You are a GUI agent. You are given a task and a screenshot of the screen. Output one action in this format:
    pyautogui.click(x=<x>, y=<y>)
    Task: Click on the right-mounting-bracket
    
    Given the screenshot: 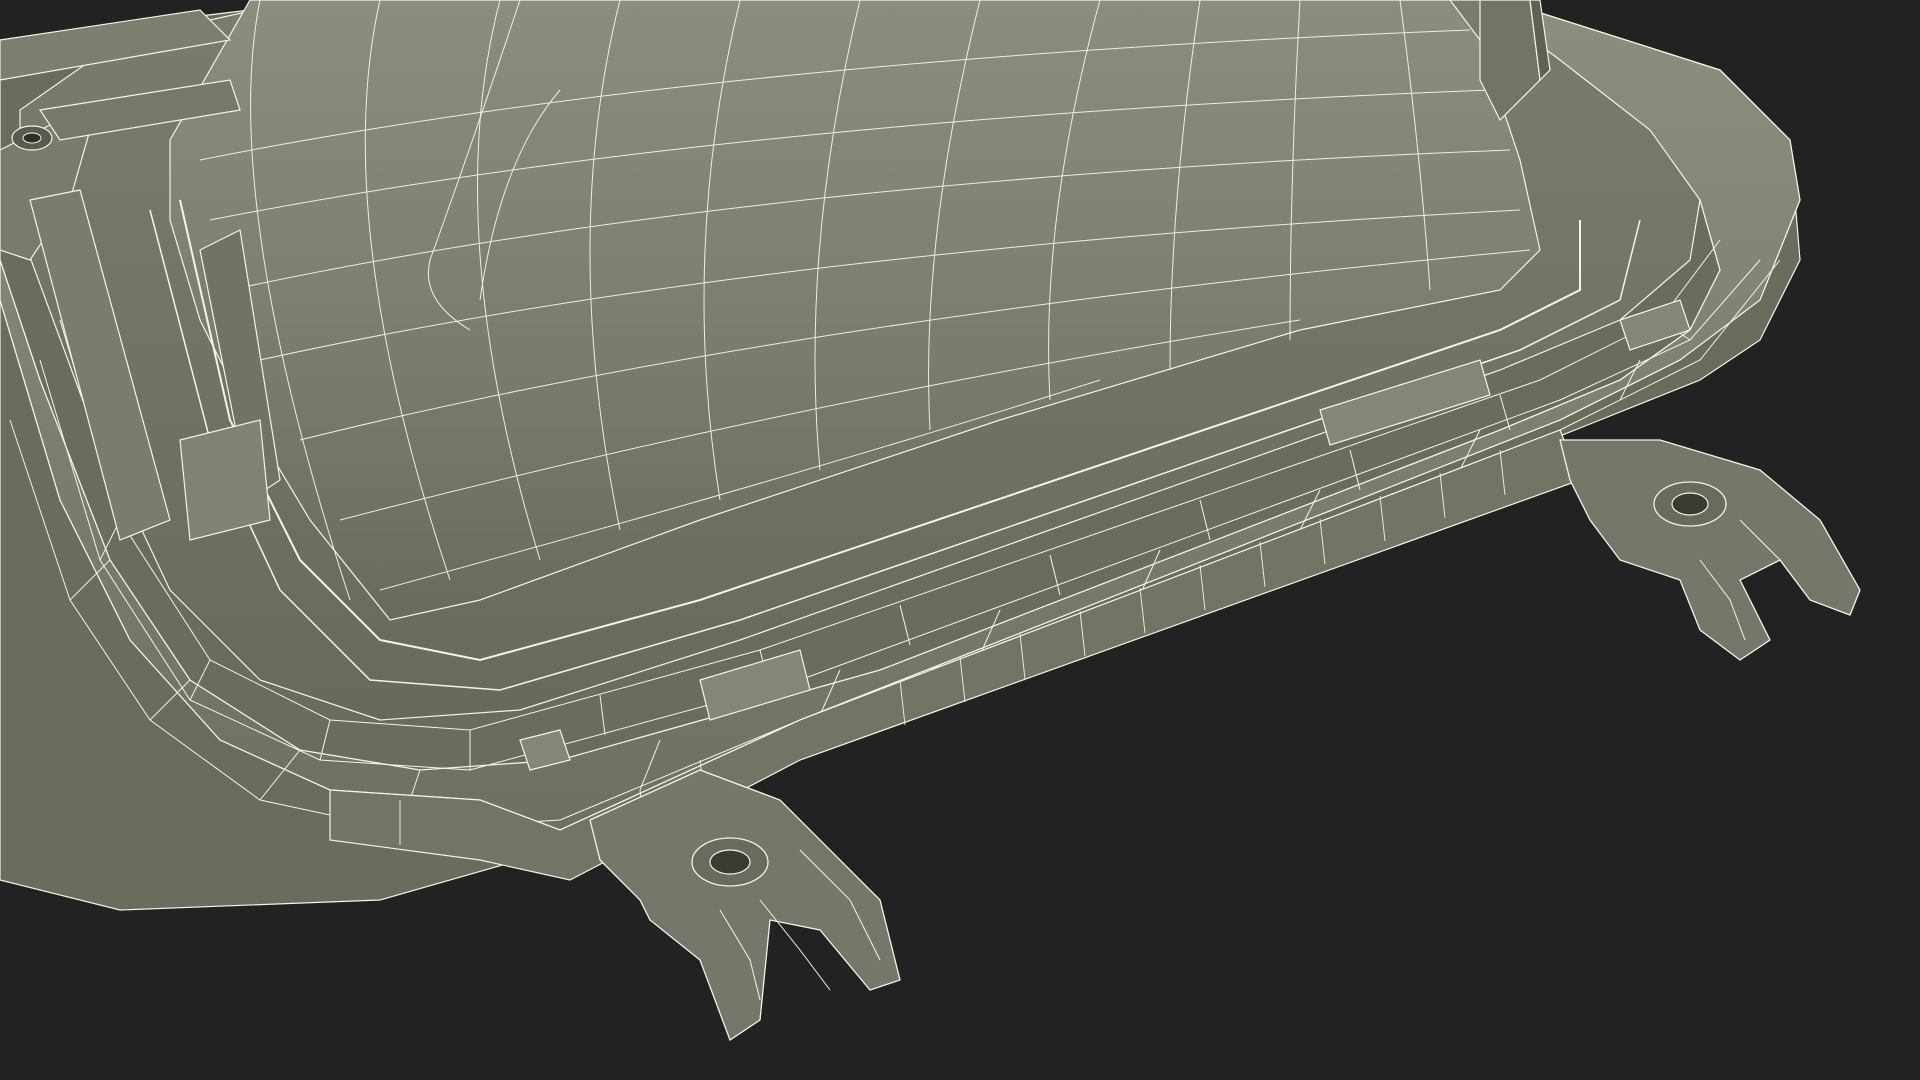 What is the action you would take?
    pyautogui.click(x=1710, y=550)
    